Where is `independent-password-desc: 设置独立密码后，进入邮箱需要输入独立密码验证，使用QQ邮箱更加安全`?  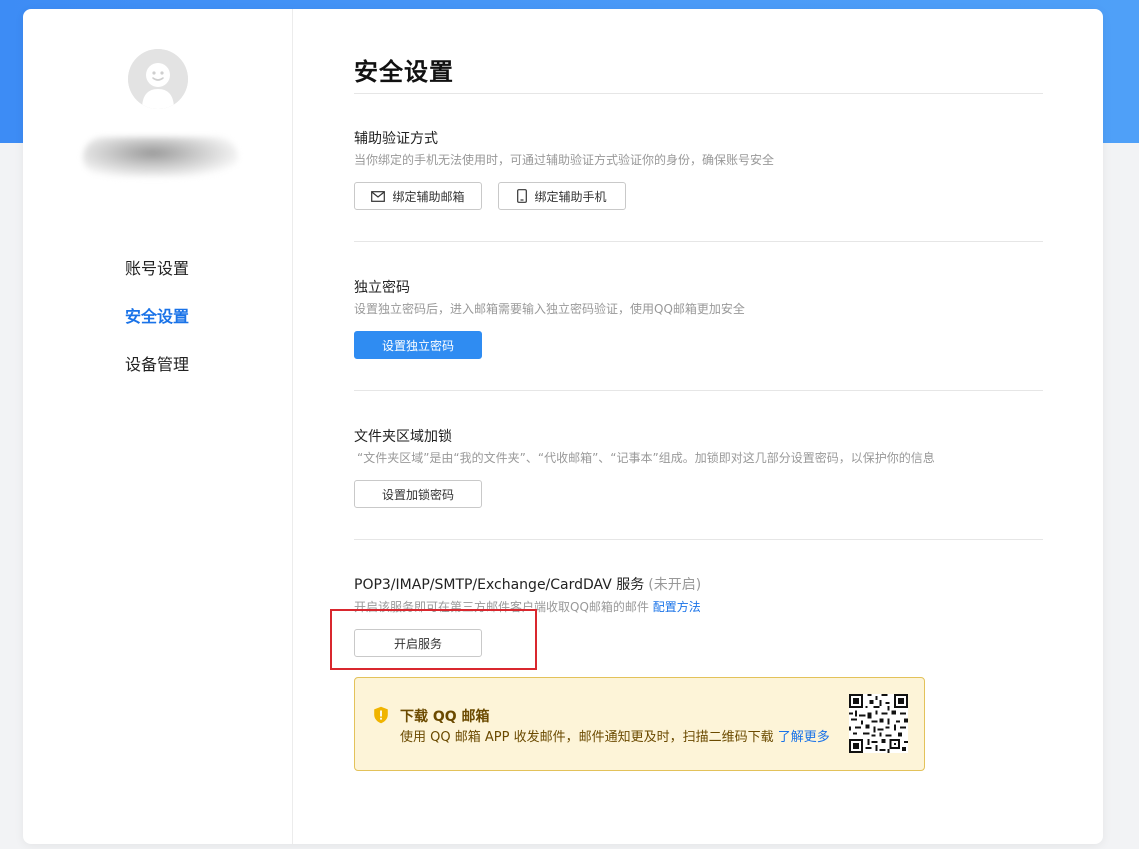 independent-password-desc: 设置独立密码后，进入邮箱需要输入独立密码验证，使用QQ邮箱更加安全 is located at coordinates (549, 309).